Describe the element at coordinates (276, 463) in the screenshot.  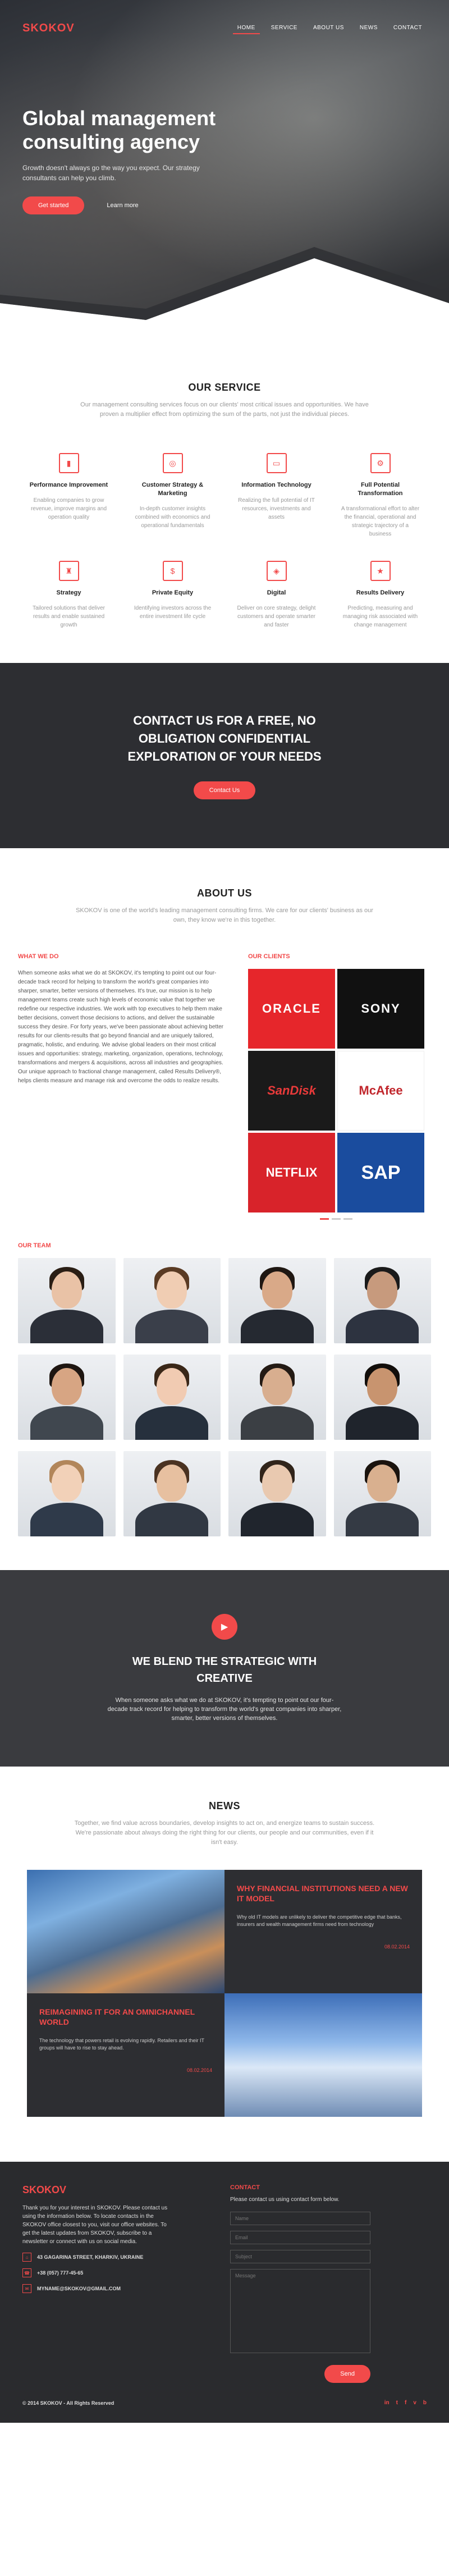
I see `monitor-icon: ▭` at that location.